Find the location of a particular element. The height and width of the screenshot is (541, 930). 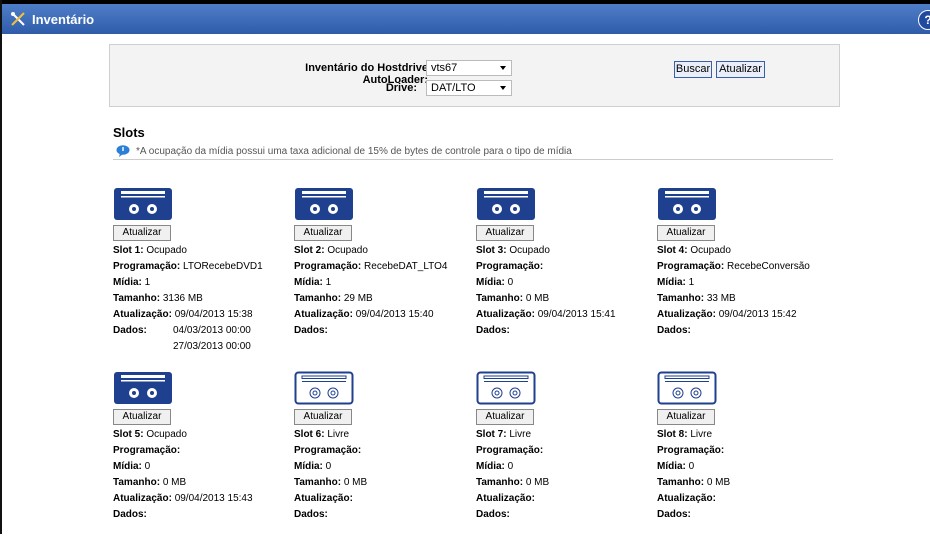

slot-atualizacao: Atualização: 09/04/2013 15:40 is located at coordinates (364, 314).